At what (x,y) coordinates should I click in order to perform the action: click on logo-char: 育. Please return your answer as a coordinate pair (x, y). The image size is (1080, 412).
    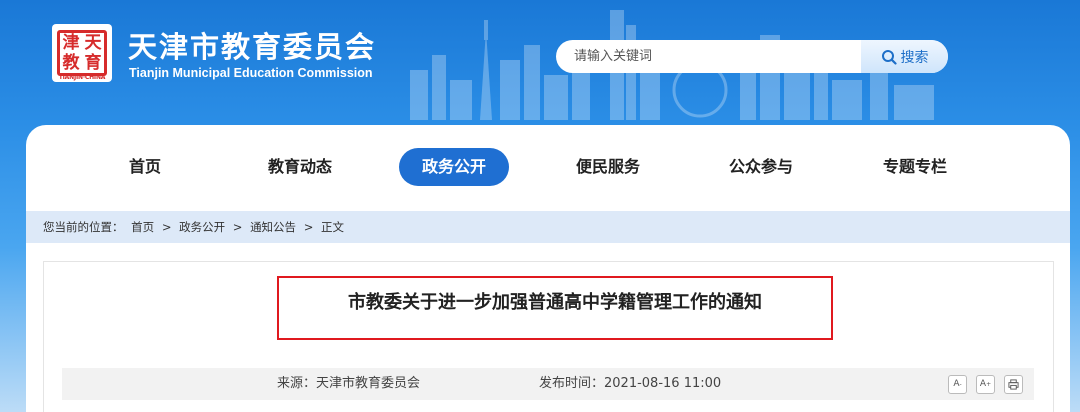
    Looking at the image, I should click on (93, 62).